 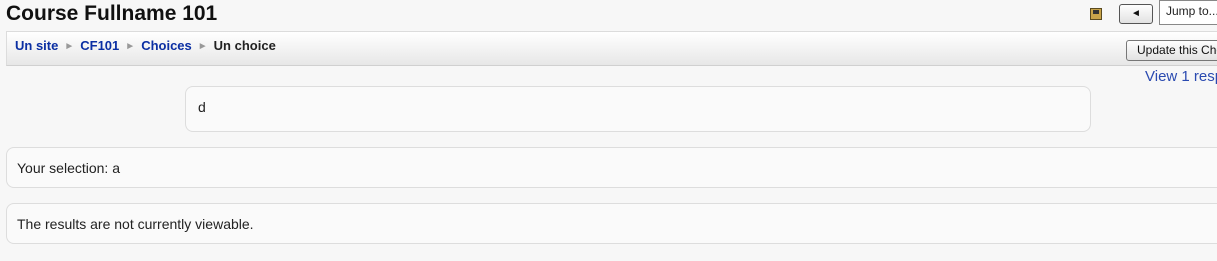 I want to click on page-title: Course Fullname 101, so click(x=112, y=13).